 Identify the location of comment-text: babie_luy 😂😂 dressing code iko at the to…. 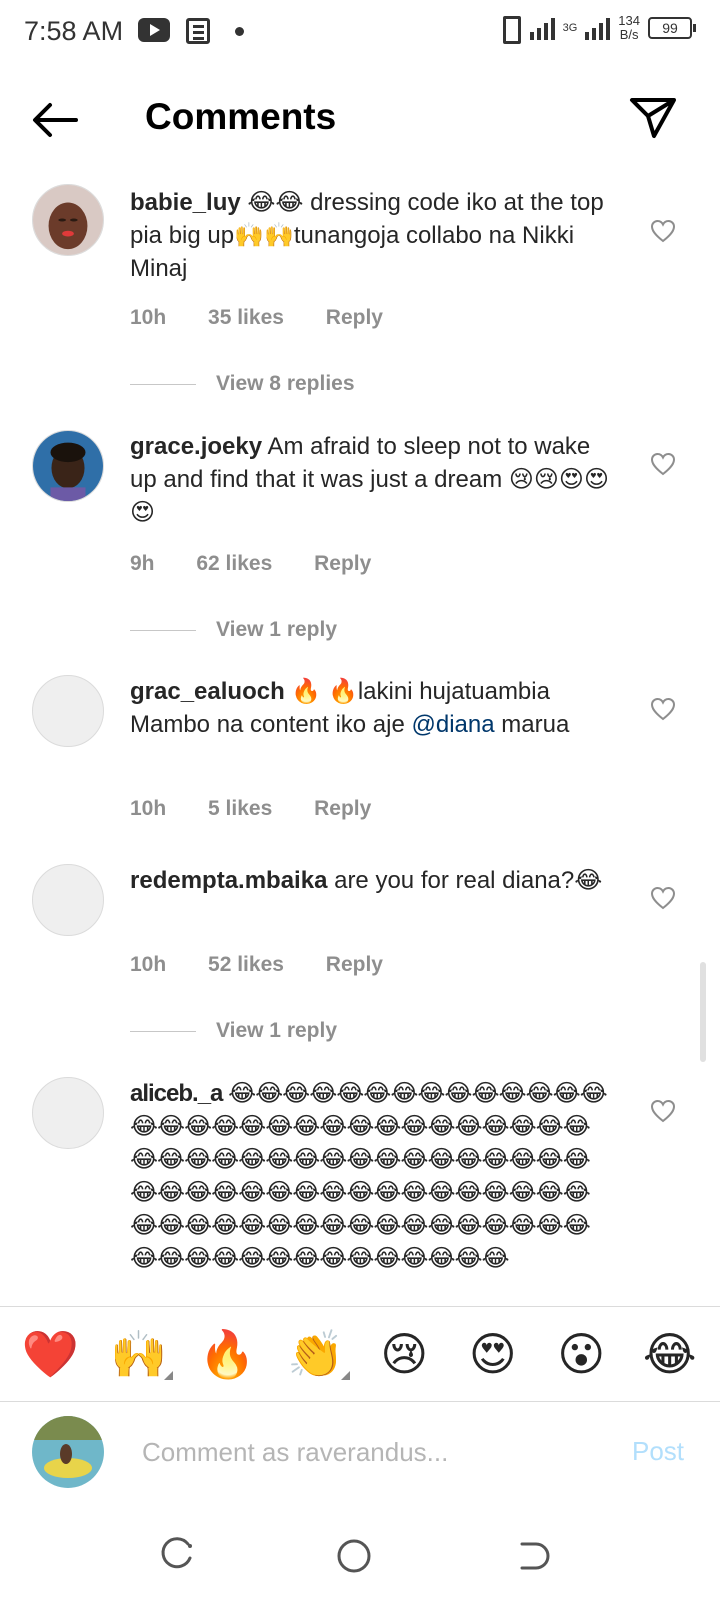
(370, 235).